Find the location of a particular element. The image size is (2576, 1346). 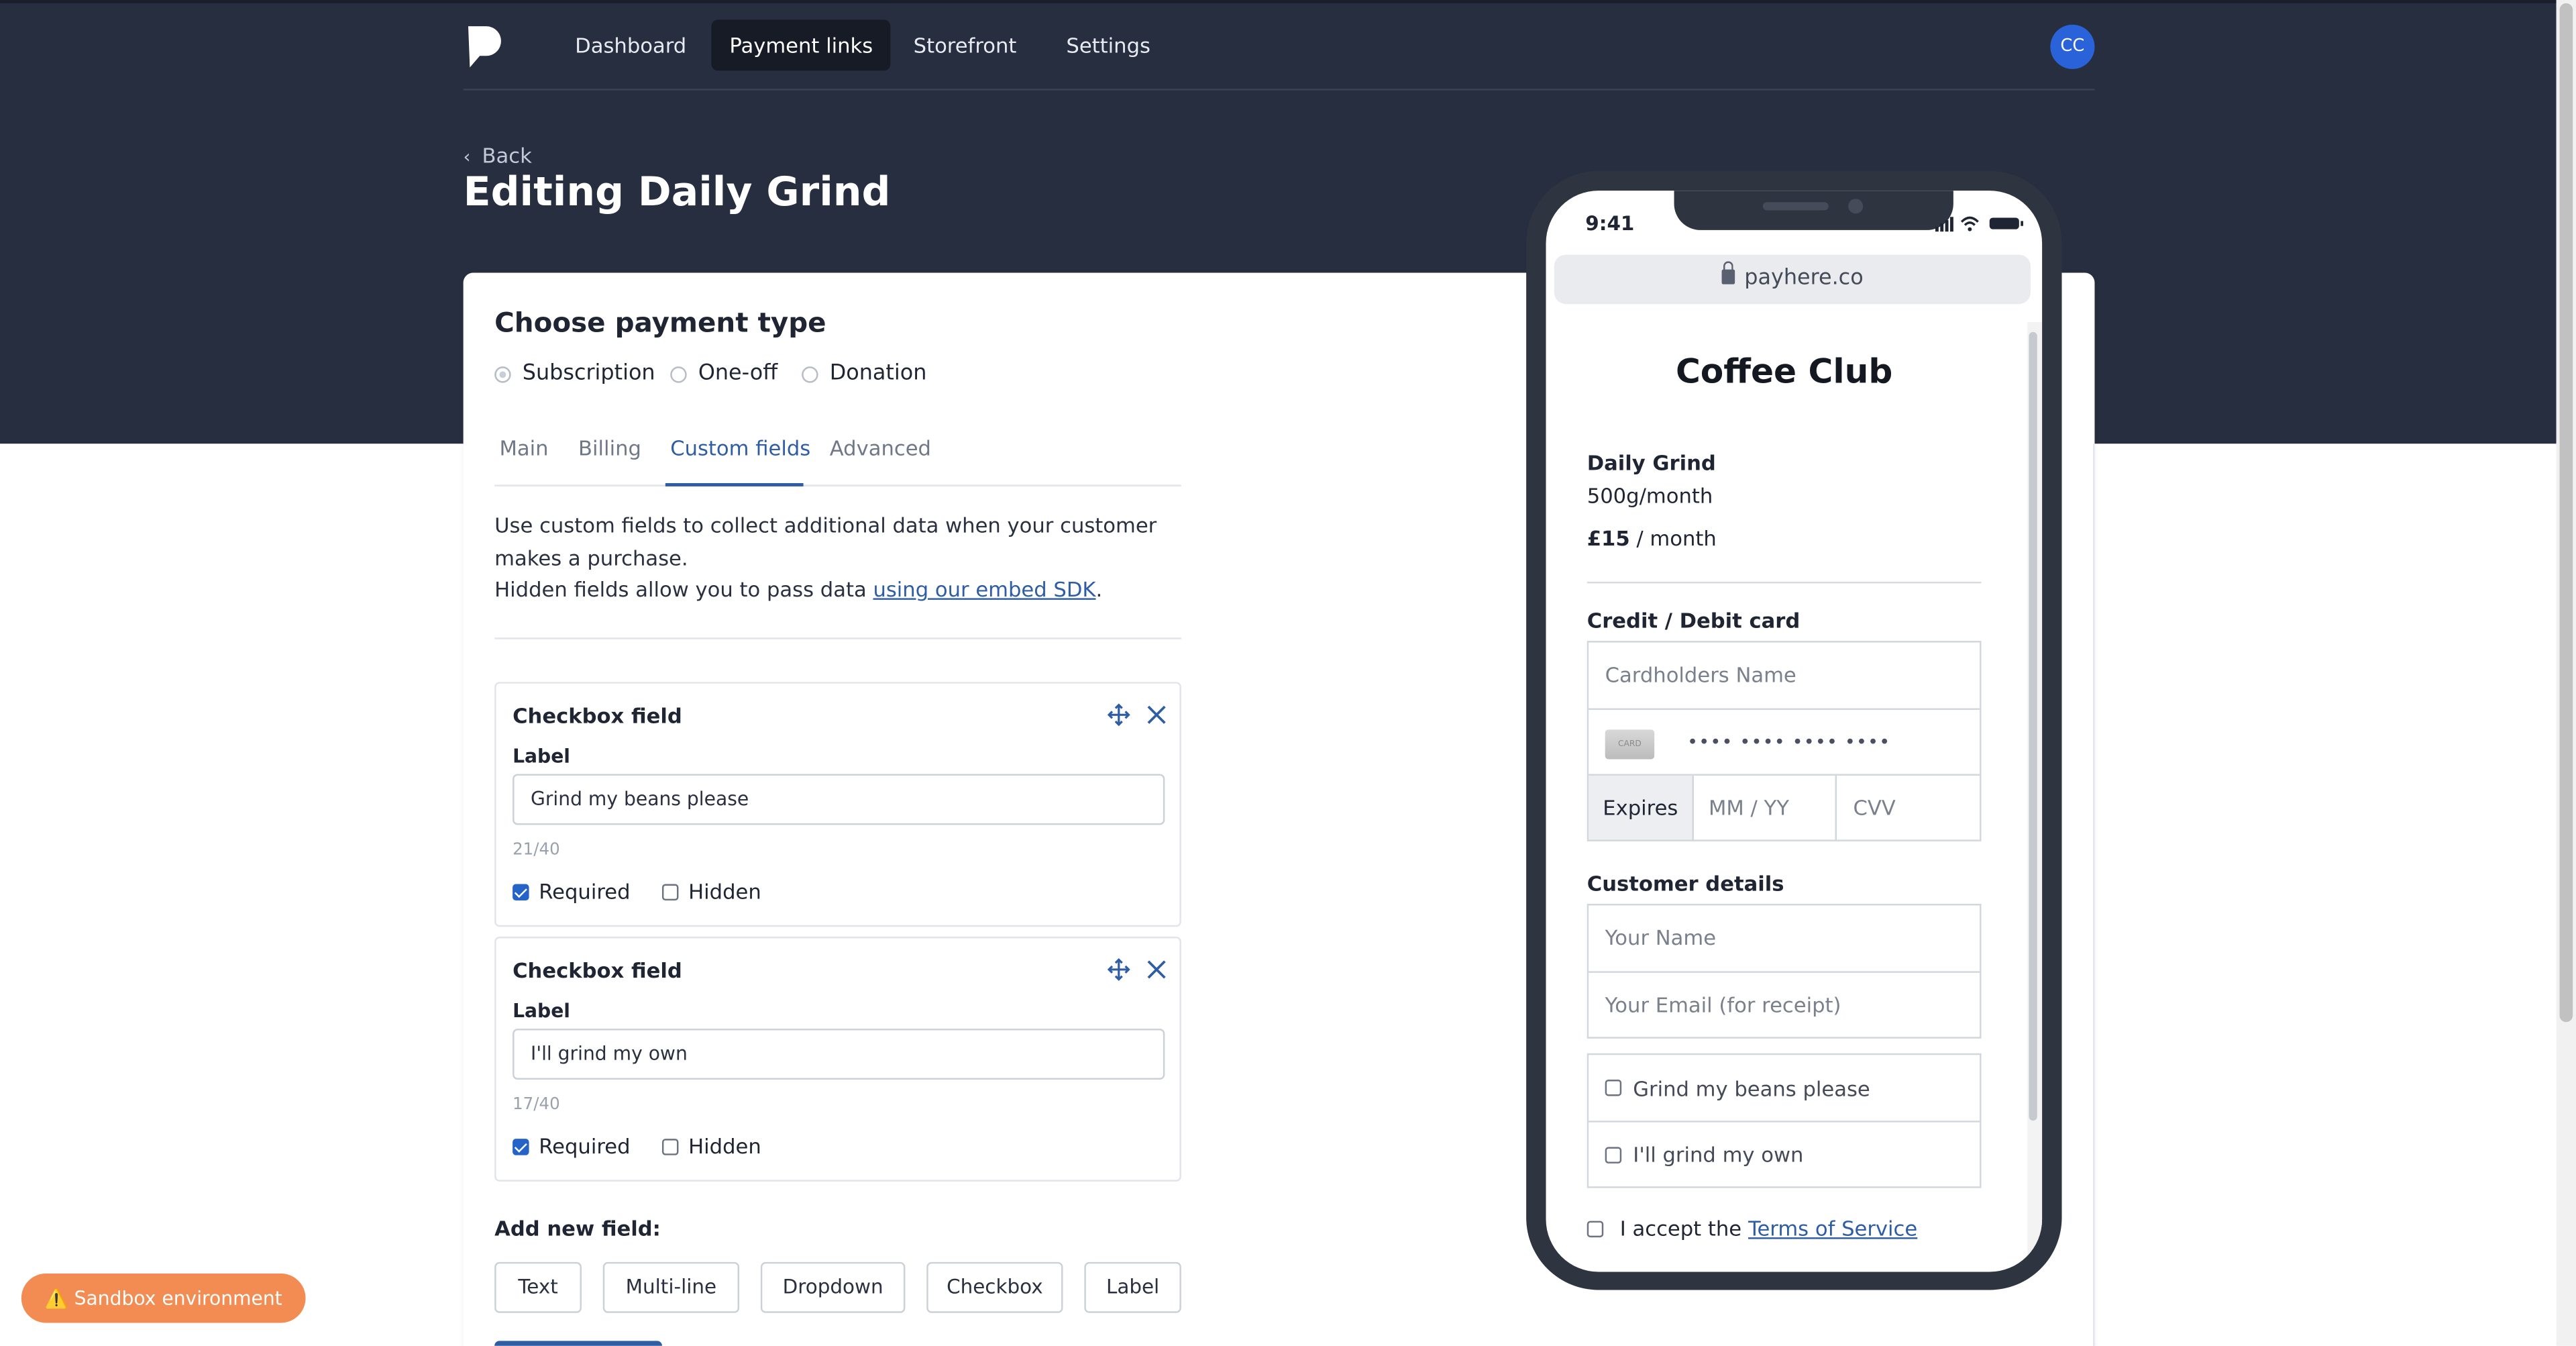

embed-sdk-link: using our embed SDK is located at coordinates (984, 589).